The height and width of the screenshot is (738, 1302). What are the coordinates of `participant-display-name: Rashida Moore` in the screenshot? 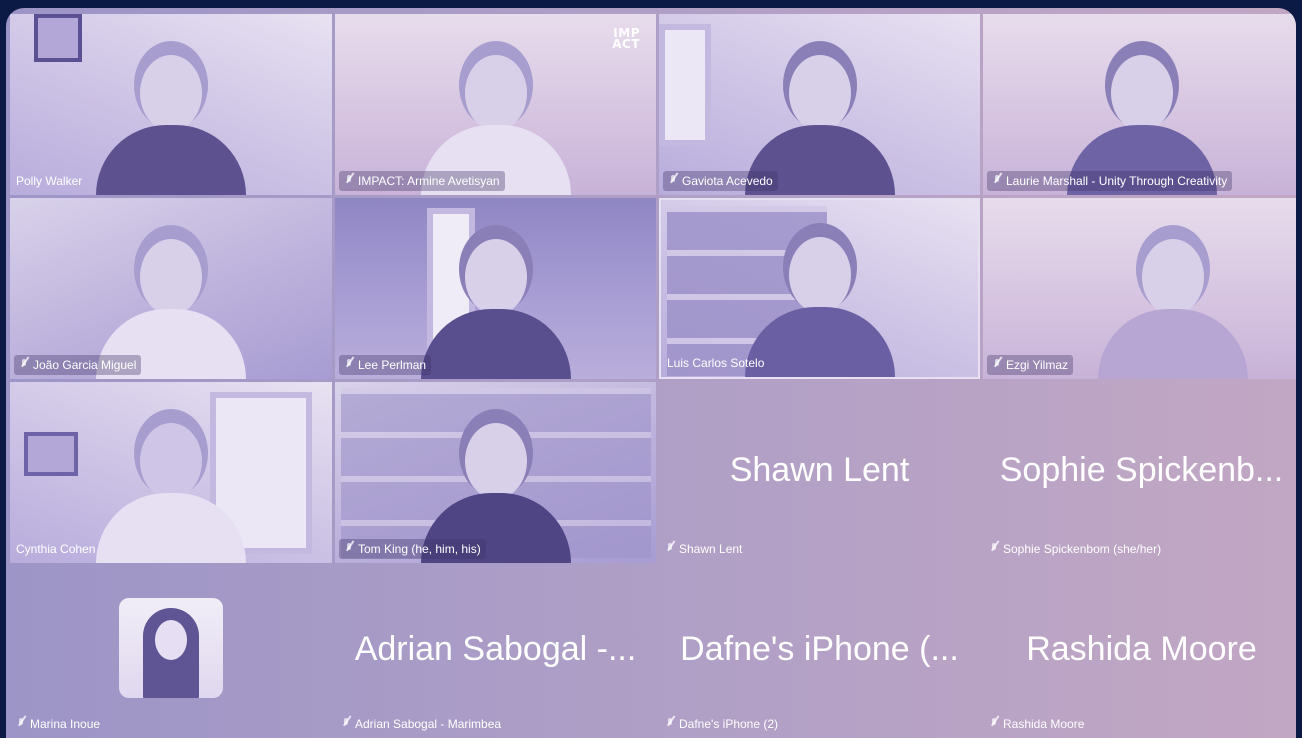 It's located at (1141, 649).